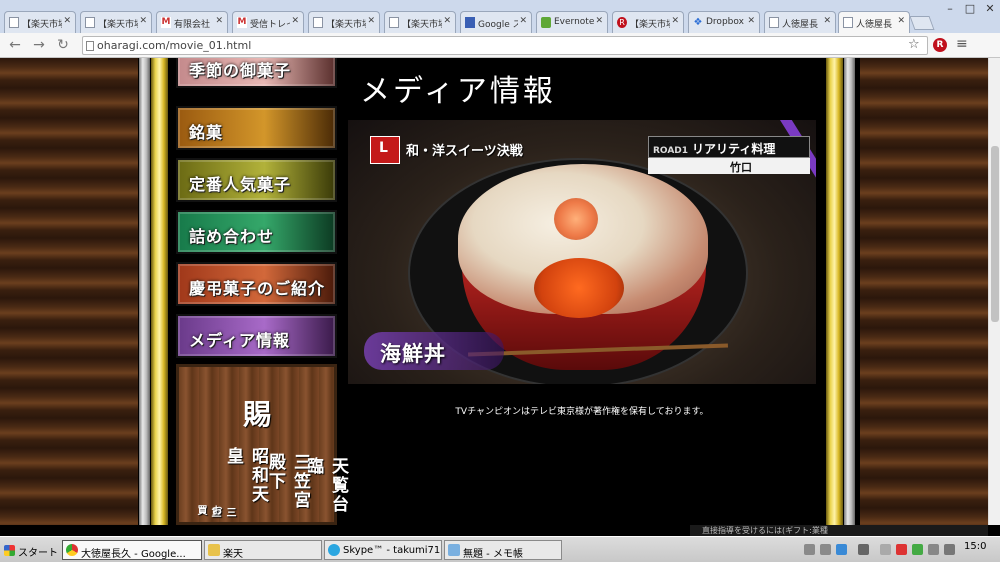 The height and width of the screenshot is (562, 1000). I want to click on tab-11: 人徳屋長 ✕, so click(800, 22).